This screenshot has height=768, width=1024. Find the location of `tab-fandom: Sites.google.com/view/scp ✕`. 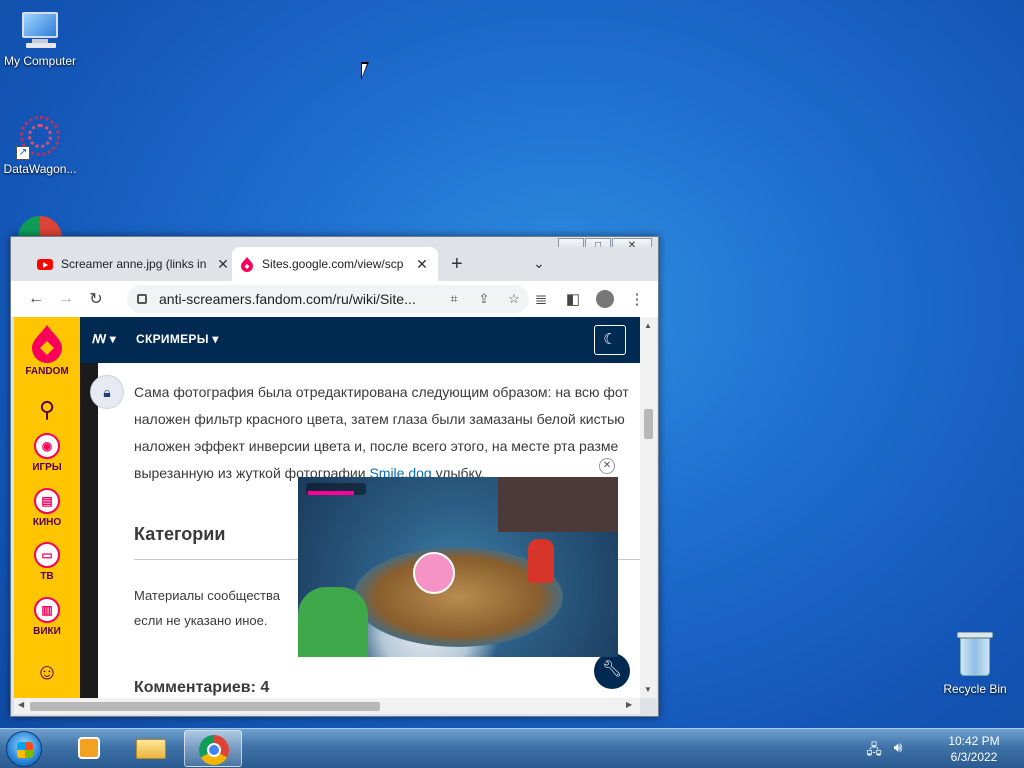

tab-fandom: Sites.google.com/view/scp ✕ is located at coordinates (335, 264).